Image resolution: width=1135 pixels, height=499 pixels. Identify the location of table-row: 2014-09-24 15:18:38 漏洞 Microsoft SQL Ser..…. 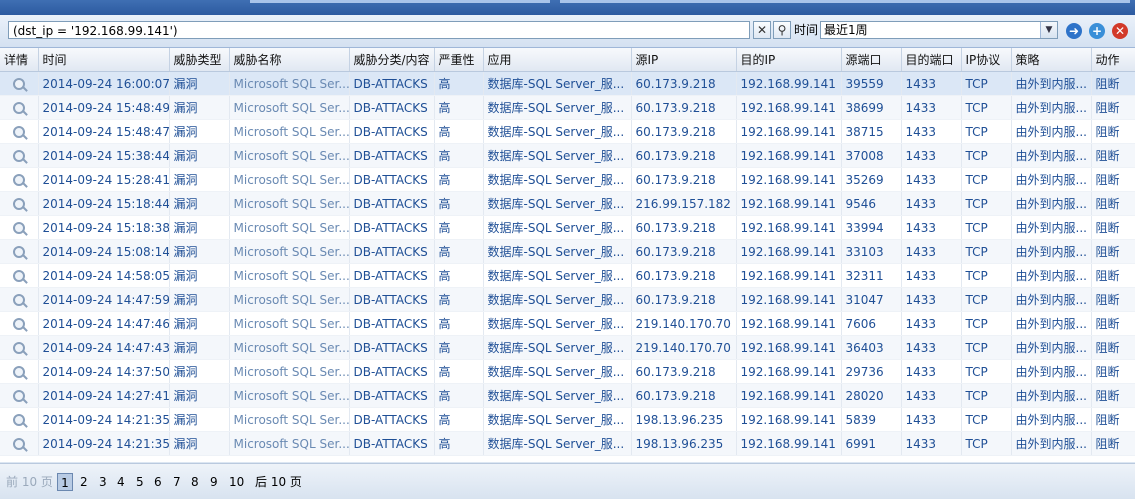
(567, 227).